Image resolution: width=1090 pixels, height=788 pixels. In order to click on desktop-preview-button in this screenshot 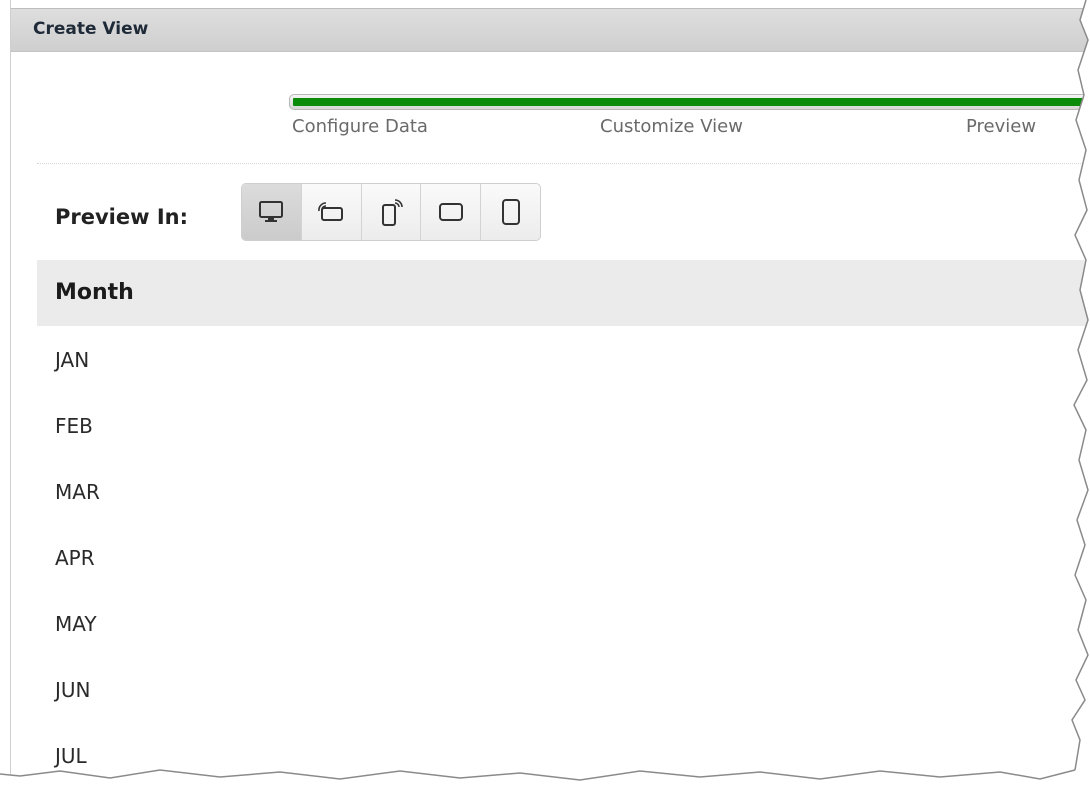, I will do `click(272, 212)`.